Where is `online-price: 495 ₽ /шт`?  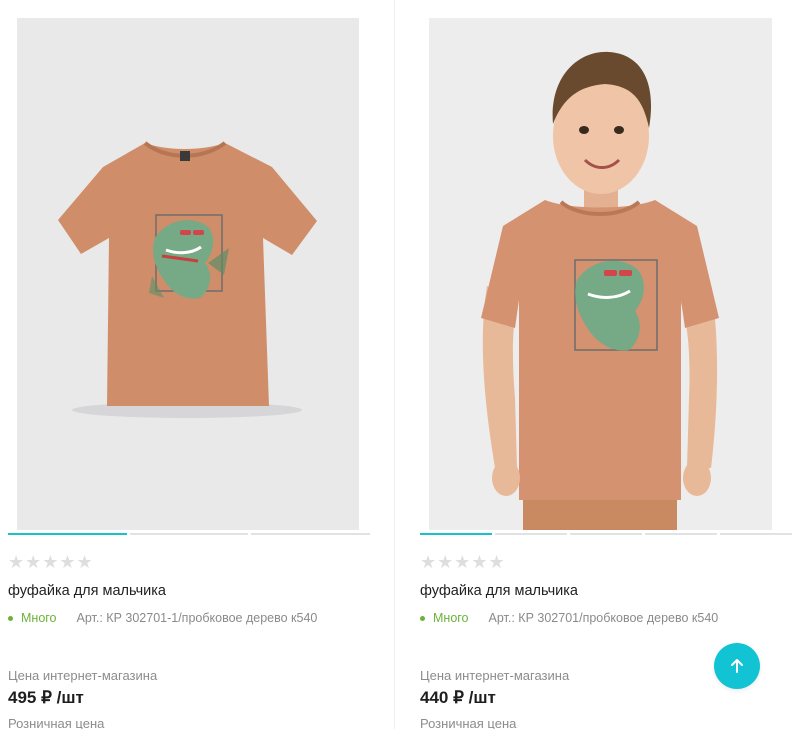
online-price: 495 ₽ /шт is located at coordinates (46, 697).